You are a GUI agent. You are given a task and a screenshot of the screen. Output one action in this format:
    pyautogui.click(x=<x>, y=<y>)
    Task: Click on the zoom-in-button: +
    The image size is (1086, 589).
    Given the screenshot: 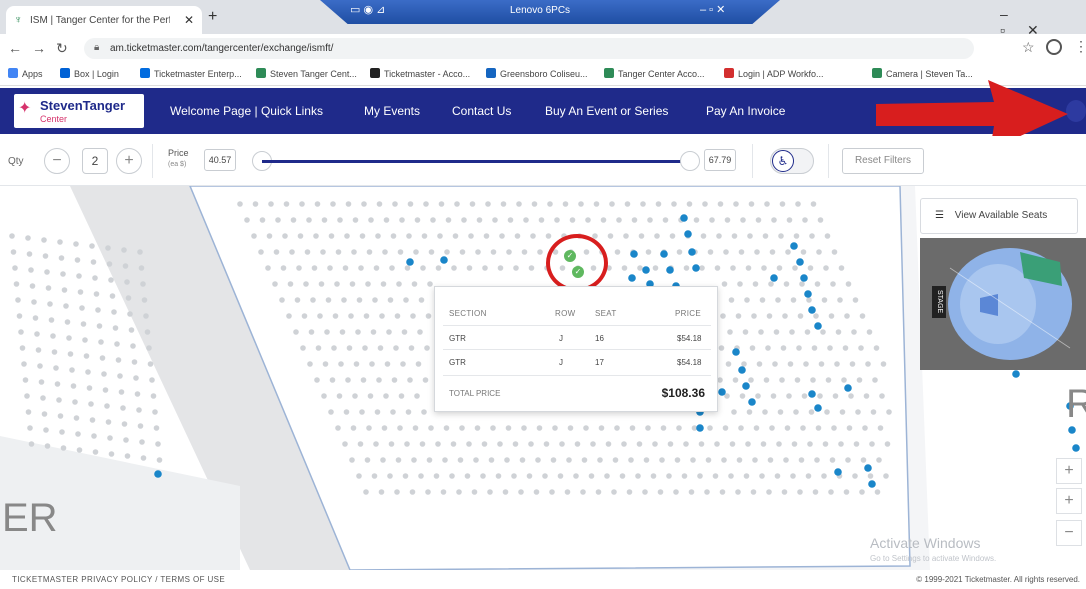 What is the action you would take?
    pyautogui.click(x=1069, y=471)
    